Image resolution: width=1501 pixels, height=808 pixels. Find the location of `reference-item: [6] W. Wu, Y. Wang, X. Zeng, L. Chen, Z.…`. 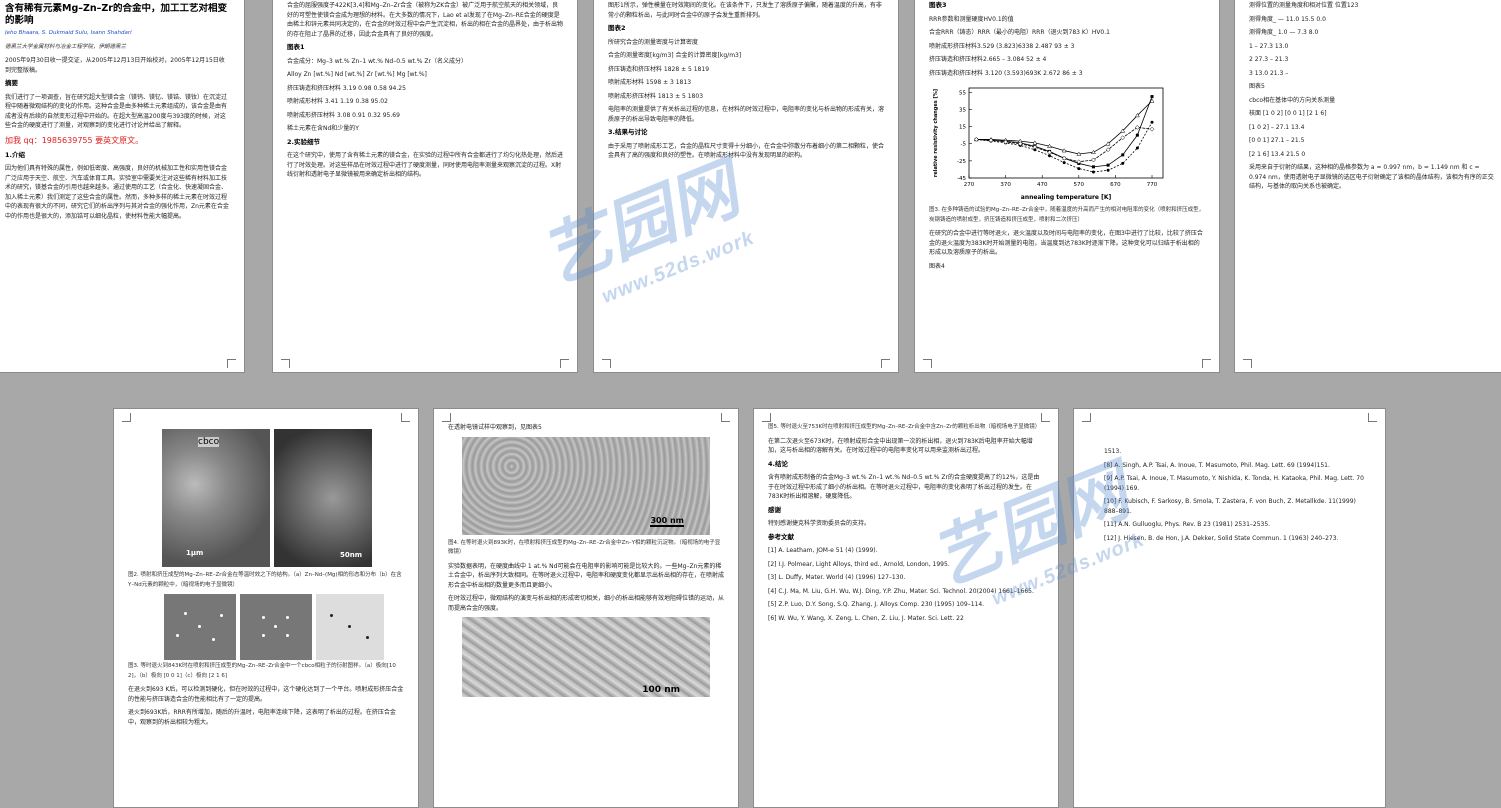

reference-item: [6] W. Wu, Y. Wang, X. Zeng, L. Chen, Z.… is located at coordinates (866, 618).